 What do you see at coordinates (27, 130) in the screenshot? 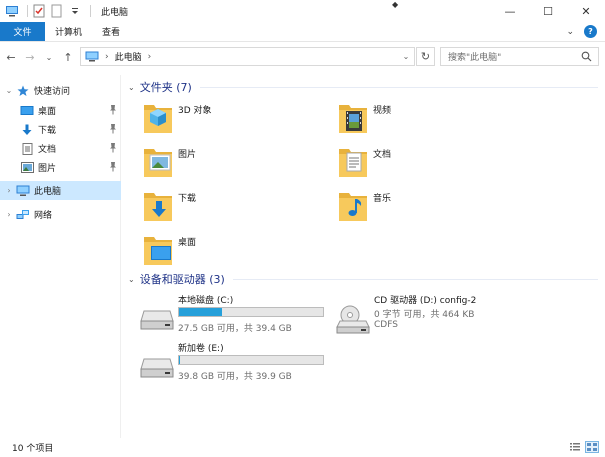
I see `download-arrow-icon` at bounding box center [27, 130].